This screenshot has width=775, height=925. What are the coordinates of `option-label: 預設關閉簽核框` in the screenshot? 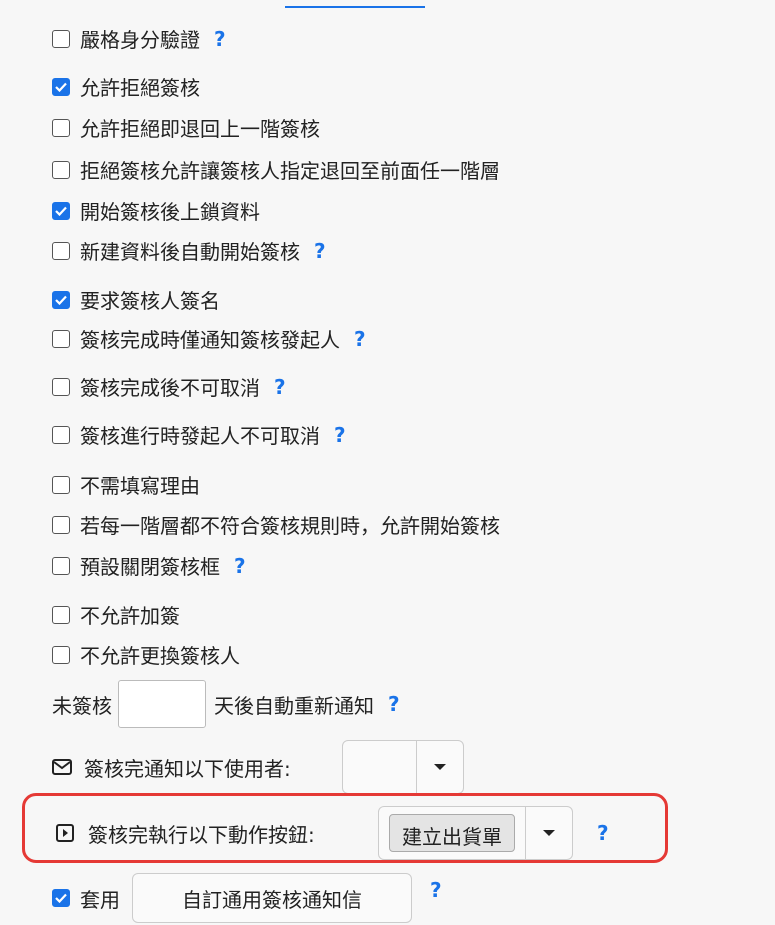 It's located at (150, 567).